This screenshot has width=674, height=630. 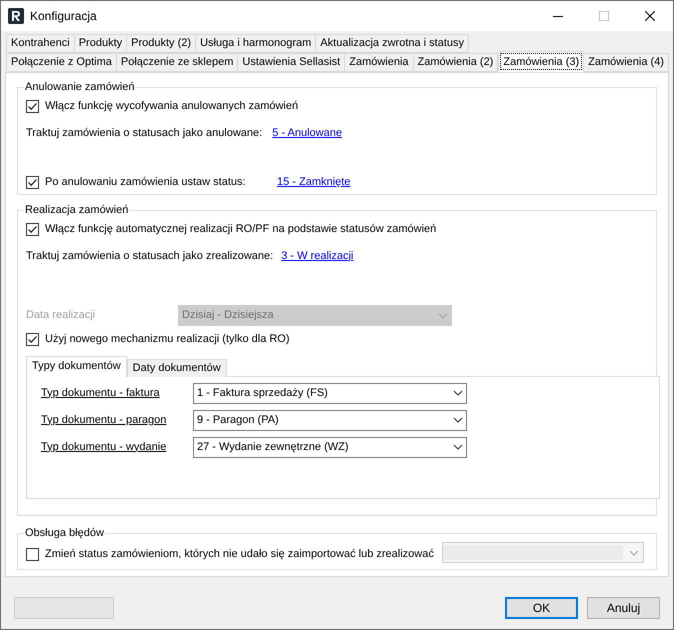 What do you see at coordinates (145, 182) in the screenshot?
I see `checkbox-label: Po anulowaniu zamówienia ustaw status:` at bounding box center [145, 182].